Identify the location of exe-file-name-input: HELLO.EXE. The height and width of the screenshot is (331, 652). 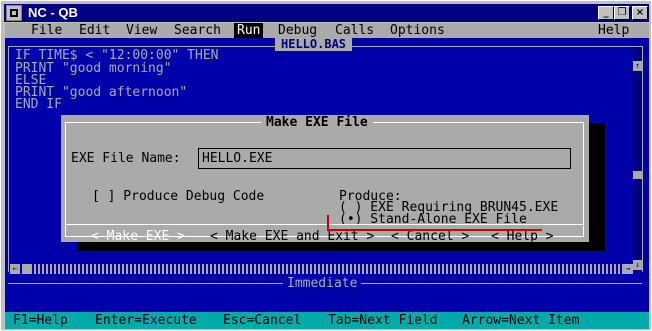
(384, 158).